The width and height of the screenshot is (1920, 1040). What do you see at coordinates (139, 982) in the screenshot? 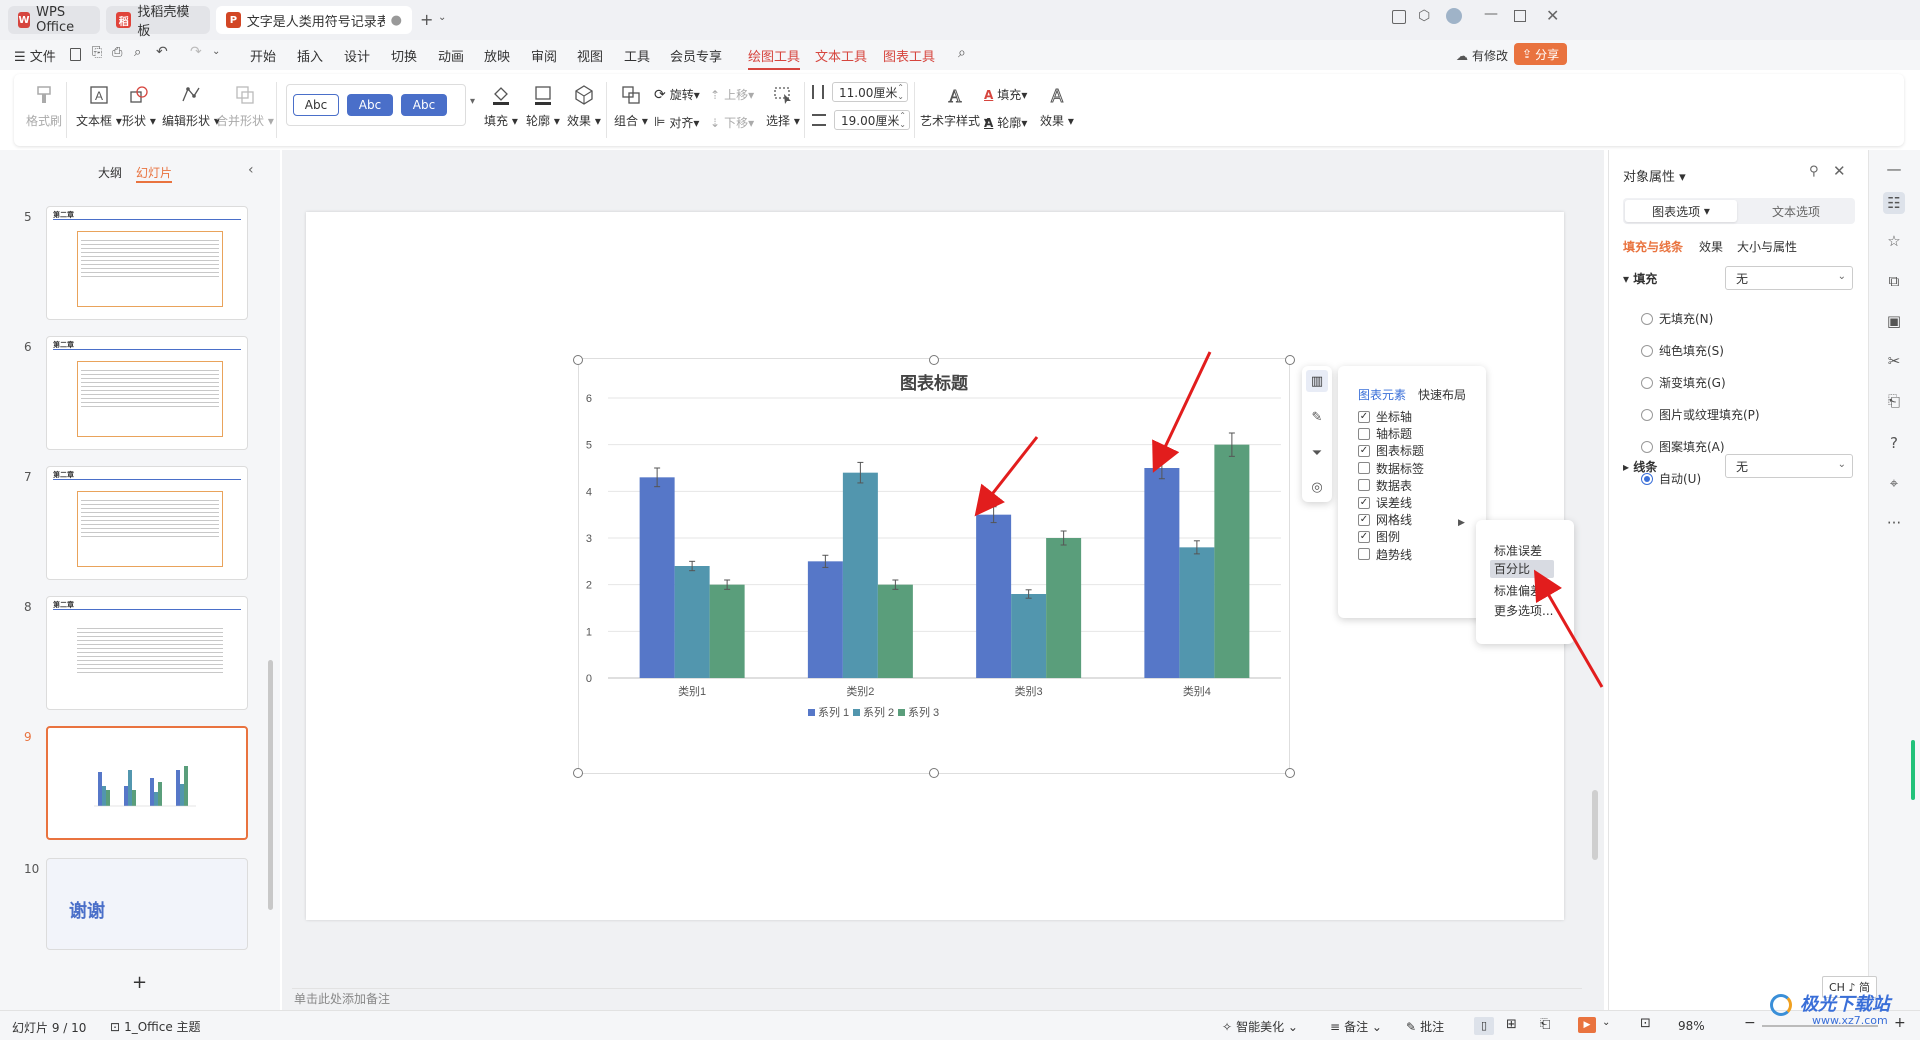
I see `add-slide-button: +` at bounding box center [139, 982].